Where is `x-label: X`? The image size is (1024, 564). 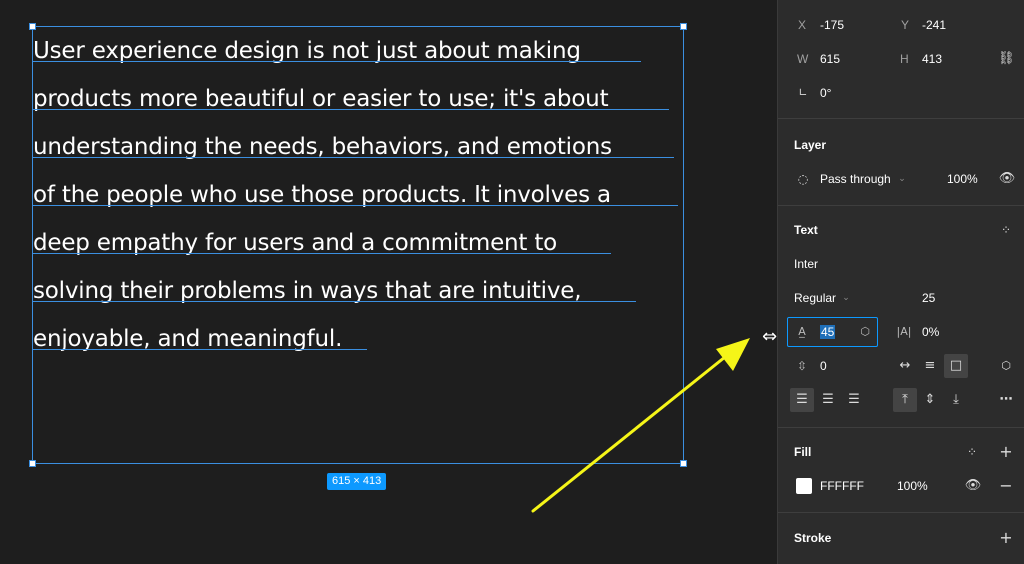 x-label: X is located at coordinates (802, 25).